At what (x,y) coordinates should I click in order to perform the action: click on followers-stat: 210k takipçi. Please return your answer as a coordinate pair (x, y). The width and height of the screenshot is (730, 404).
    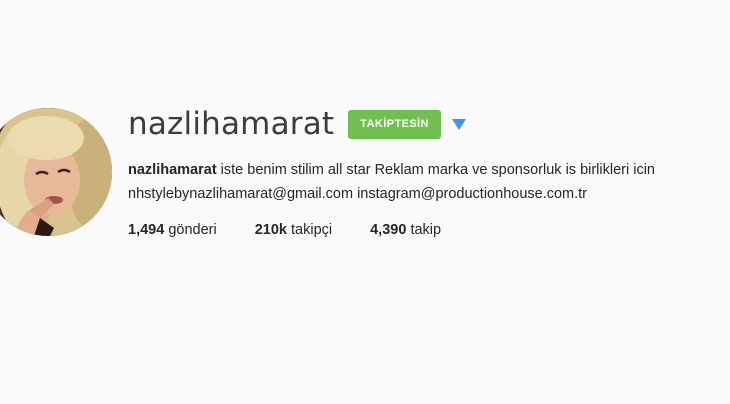
    Looking at the image, I should click on (293, 230).